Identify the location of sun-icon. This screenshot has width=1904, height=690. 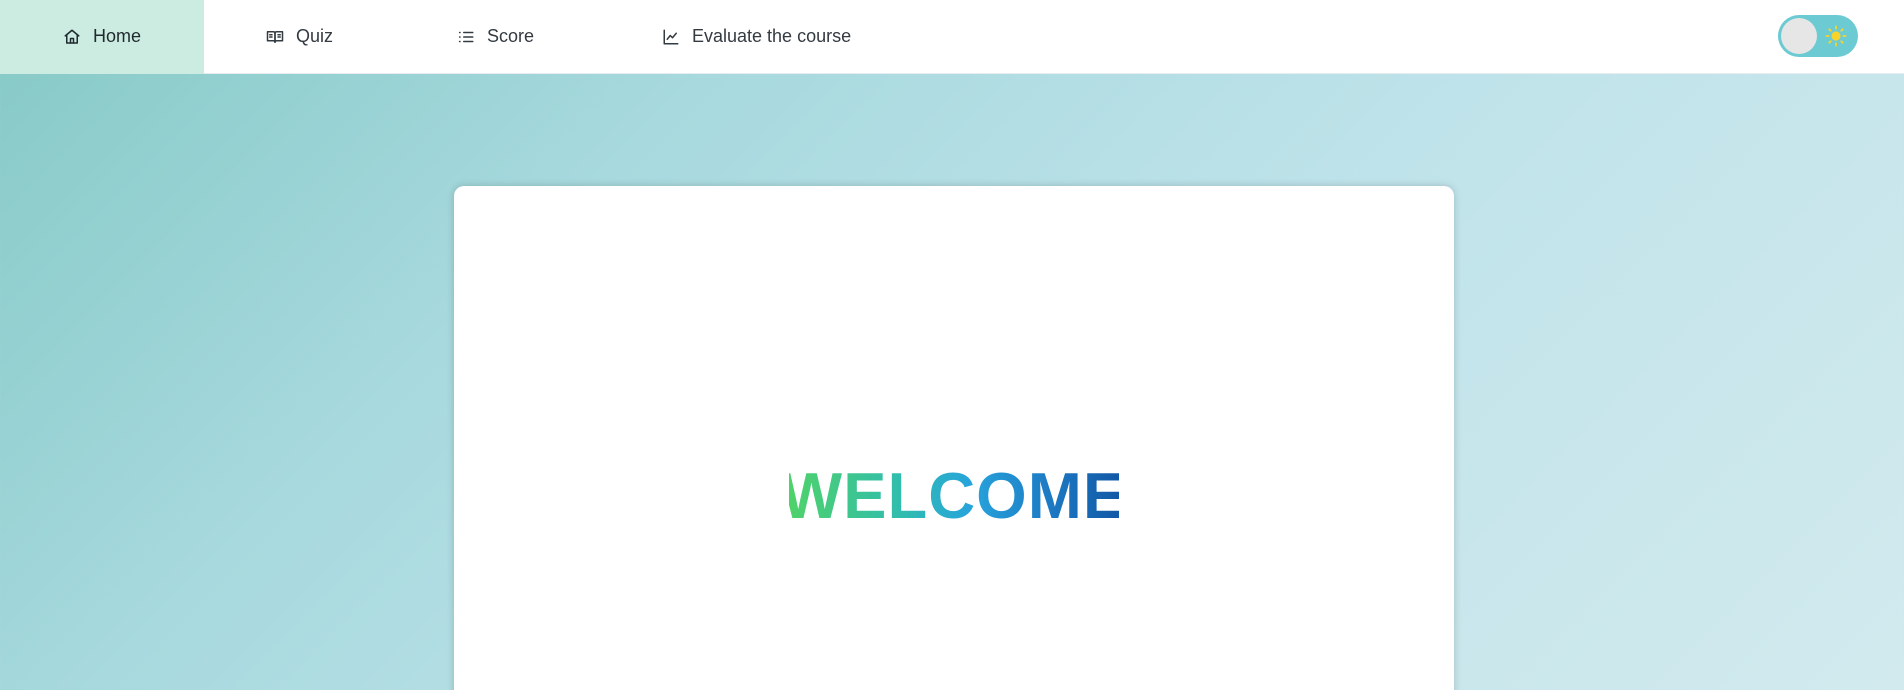
(1836, 36).